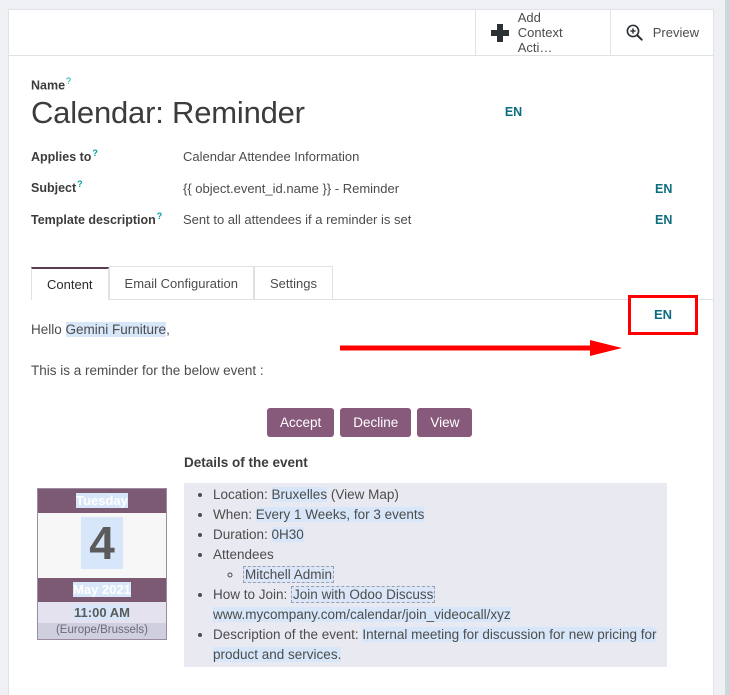 Image resolution: width=730 pixels, height=695 pixels. What do you see at coordinates (513, 112) in the screenshot?
I see `name-translate-link: EN` at bounding box center [513, 112].